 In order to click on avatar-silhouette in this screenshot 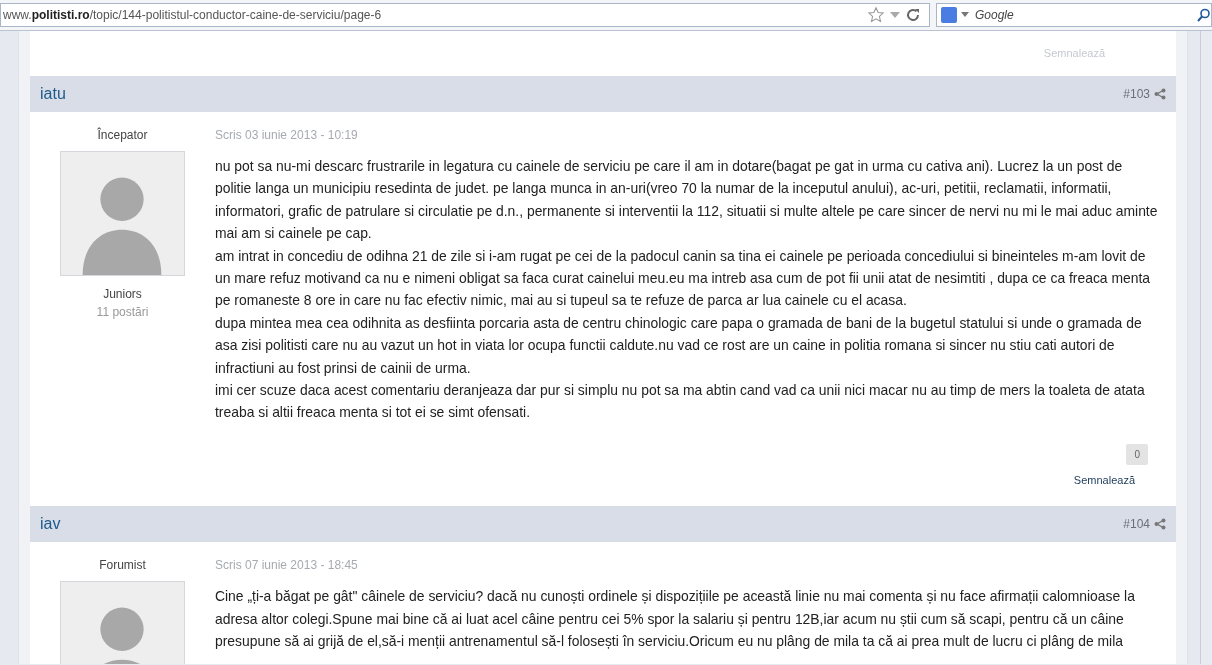, I will do `click(122, 213)`.